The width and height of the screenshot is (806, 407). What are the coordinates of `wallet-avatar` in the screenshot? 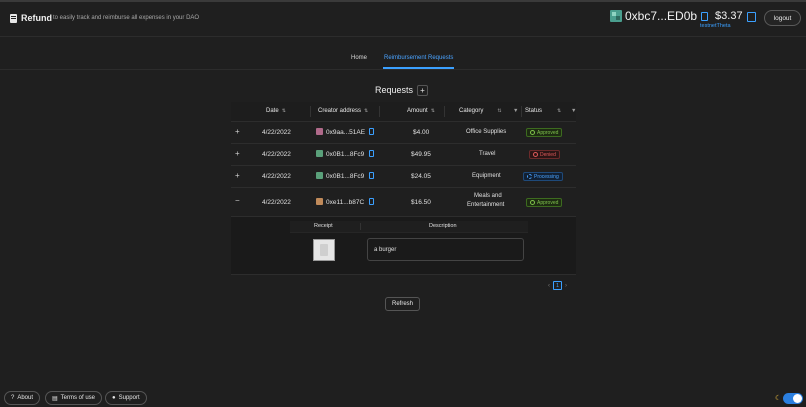 It's located at (616, 16).